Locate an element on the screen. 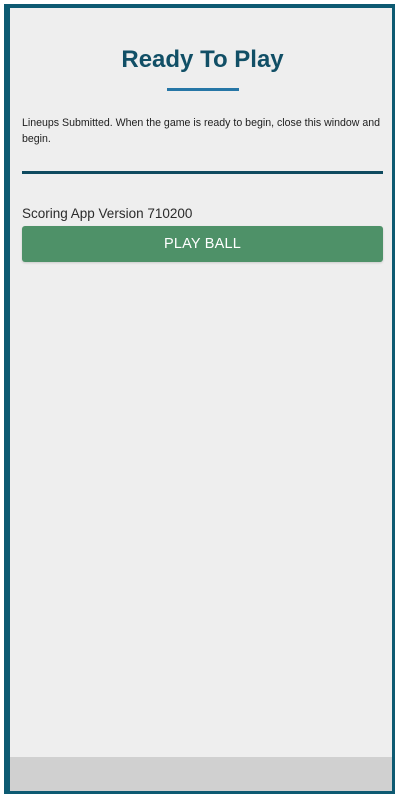 The image size is (395, 794). title-underline is located at coordinates (202, 89).